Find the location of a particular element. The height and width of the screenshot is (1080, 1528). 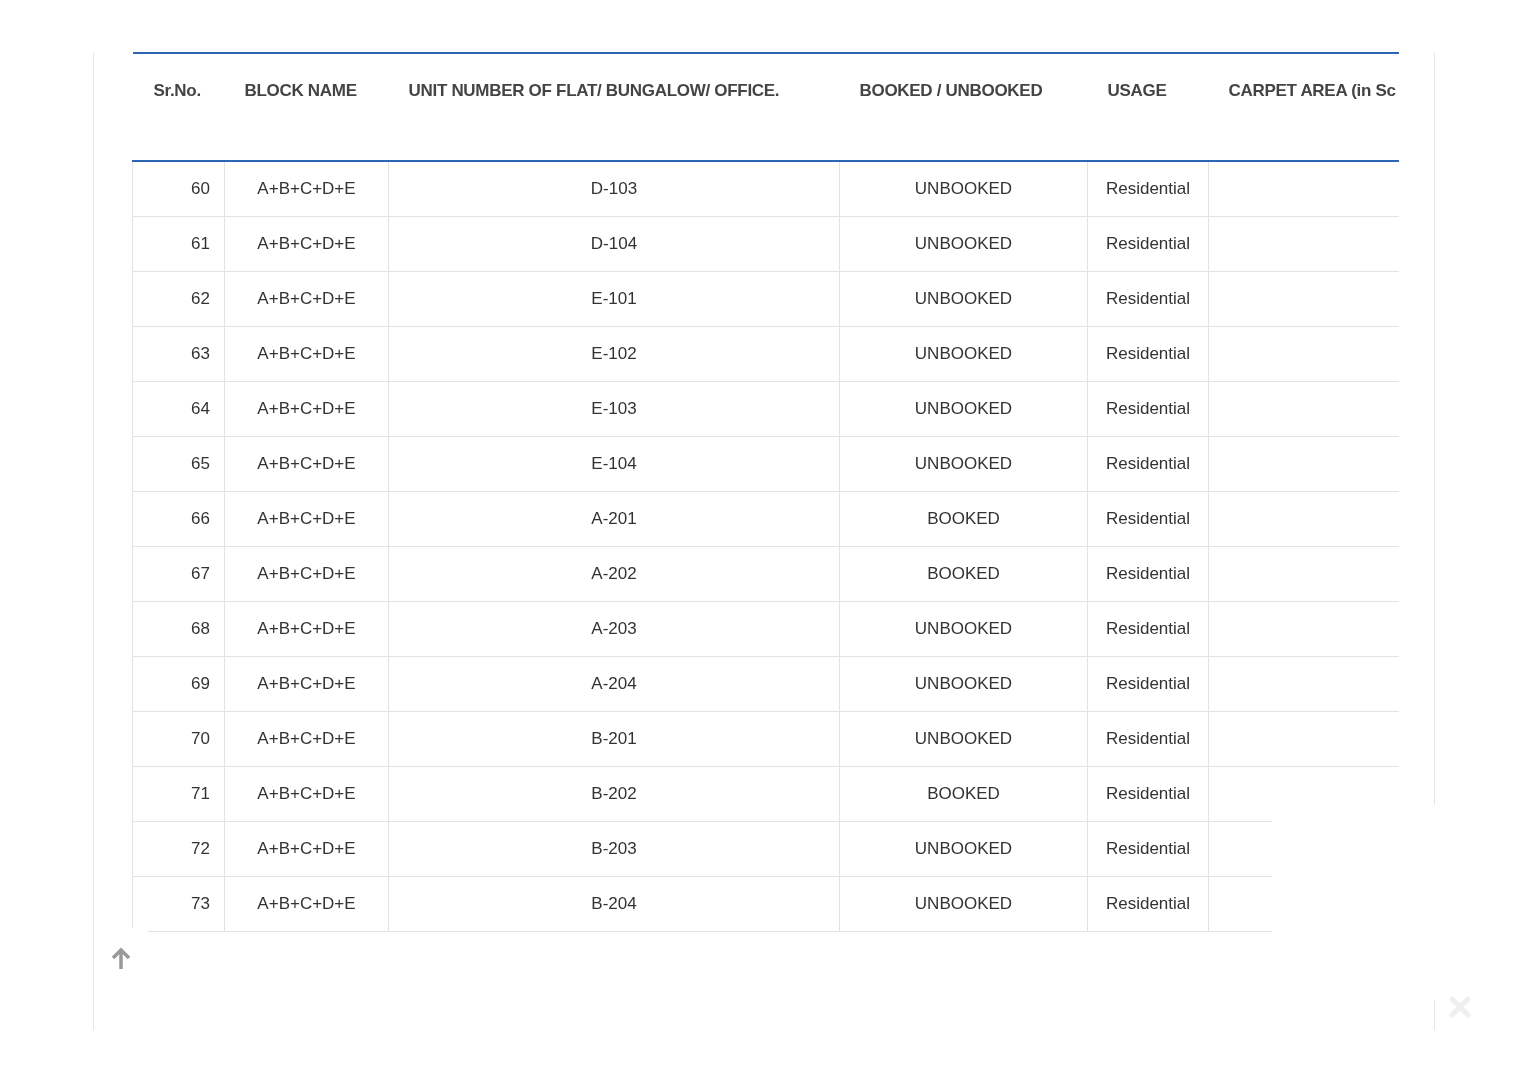

unit-number: E-101 is located at coordinates (614, 298).